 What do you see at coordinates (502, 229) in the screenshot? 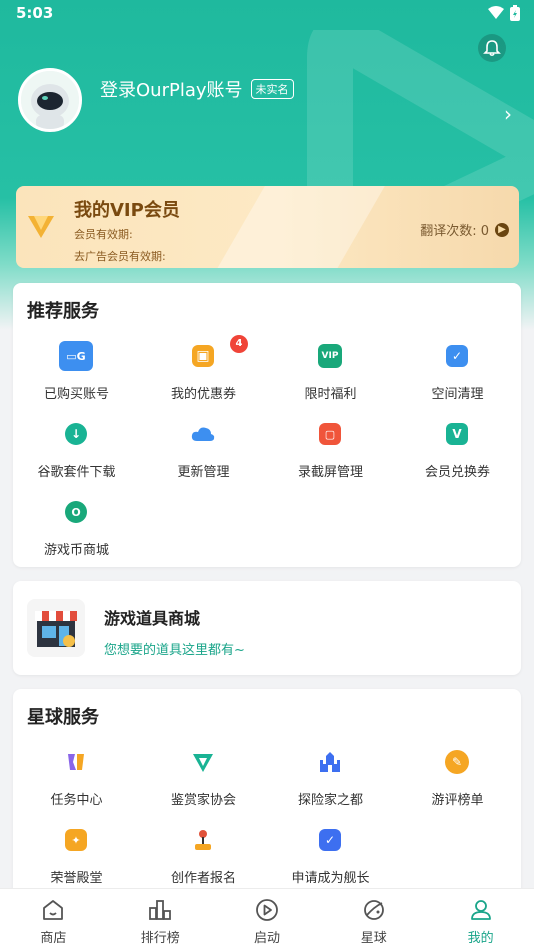
I see `arrow-right-icon: ▶` at bounding box center [502, 229].